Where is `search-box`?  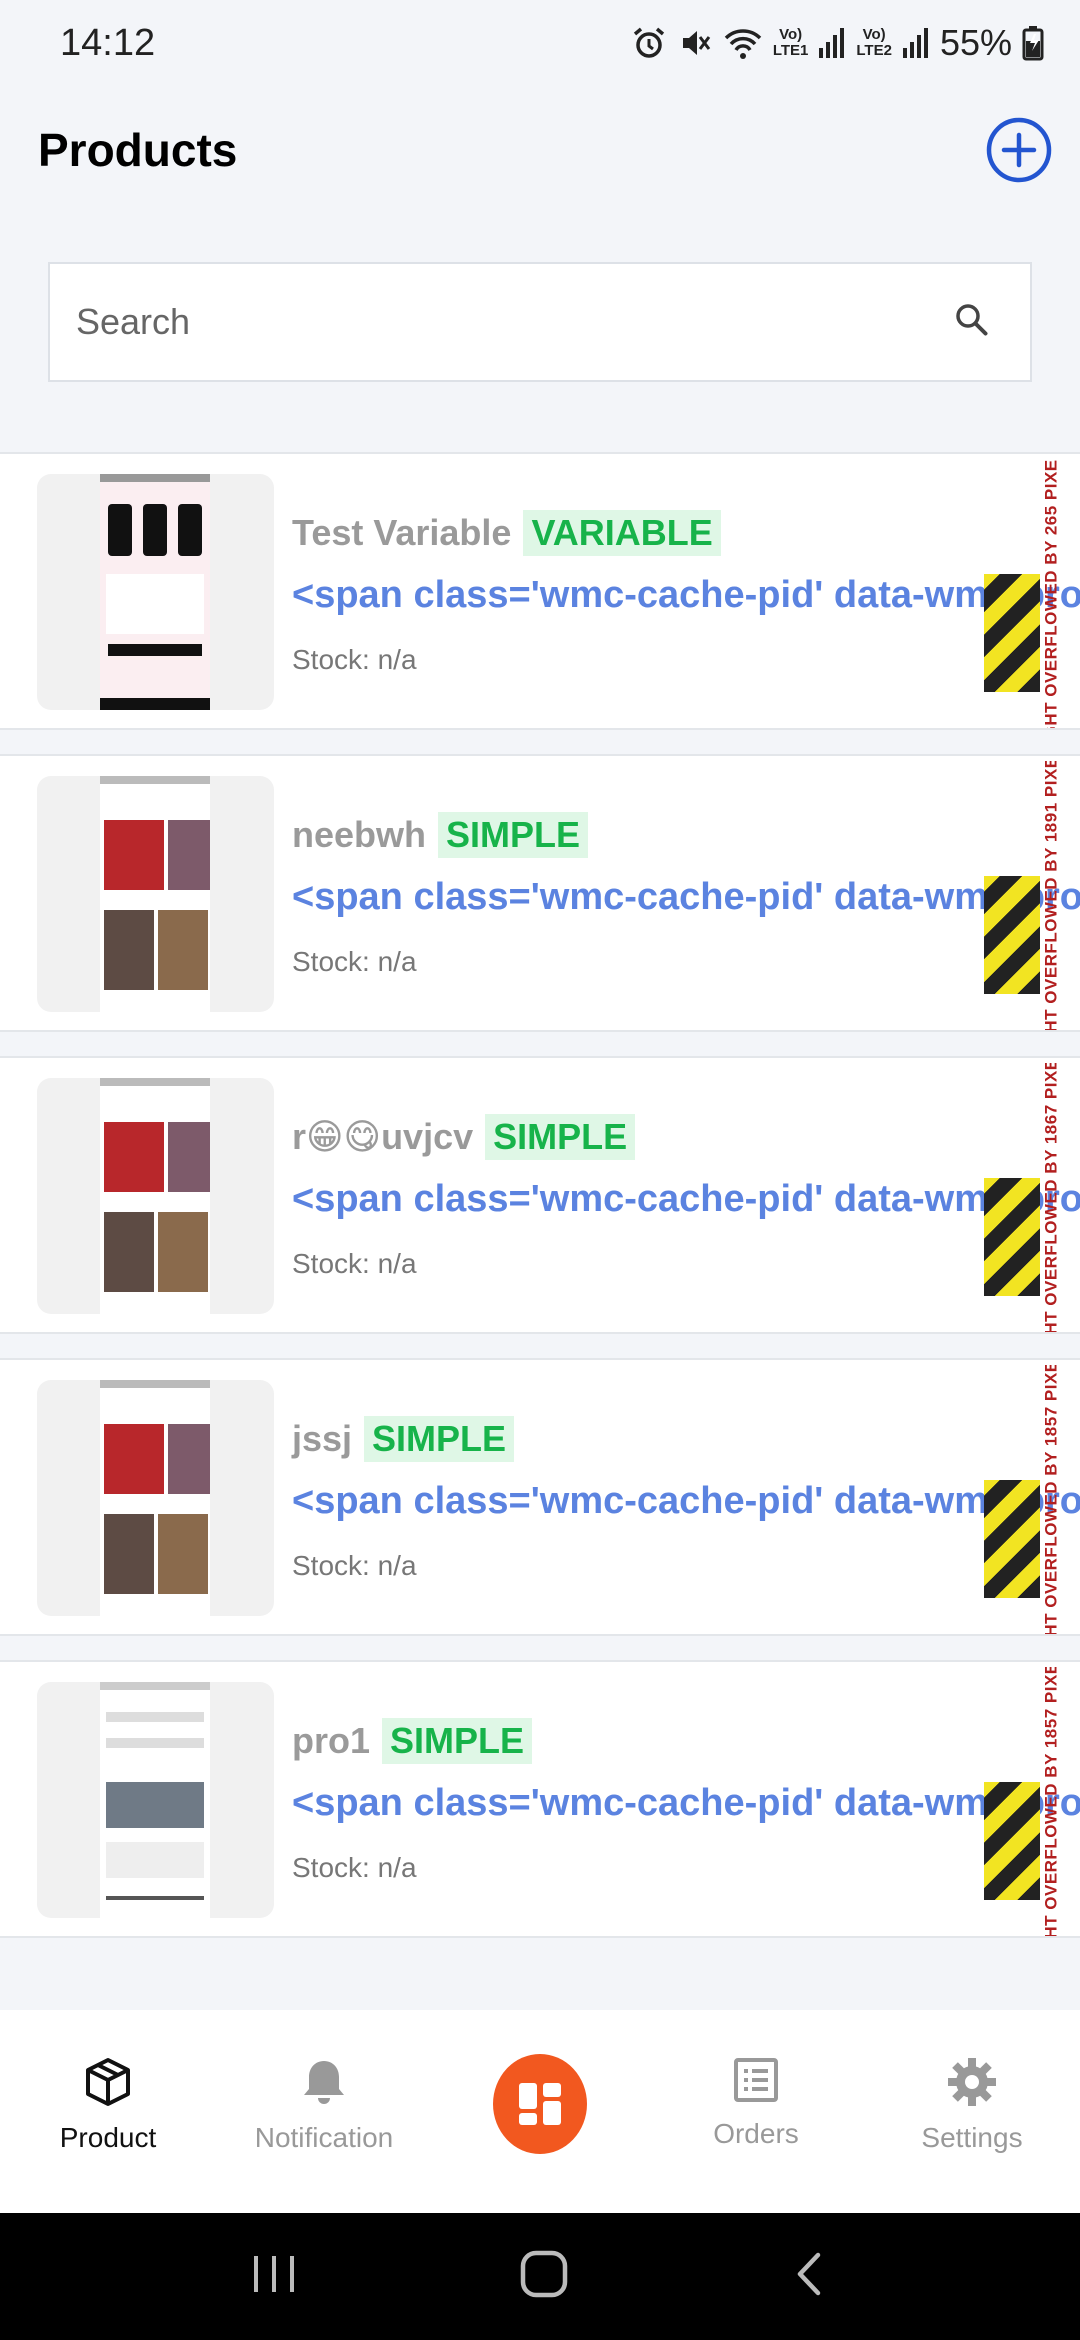 search-box is located at coordinates (540, 322).